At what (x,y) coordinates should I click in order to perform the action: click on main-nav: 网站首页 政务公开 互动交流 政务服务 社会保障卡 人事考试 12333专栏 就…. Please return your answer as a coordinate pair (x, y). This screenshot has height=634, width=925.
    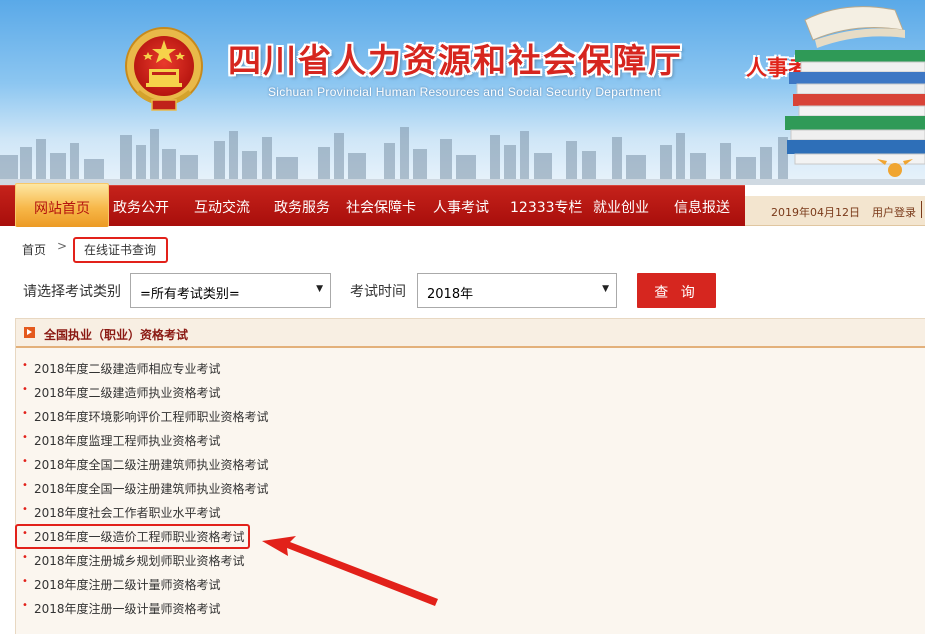
    Looking at the image, I should click on (372, 205).